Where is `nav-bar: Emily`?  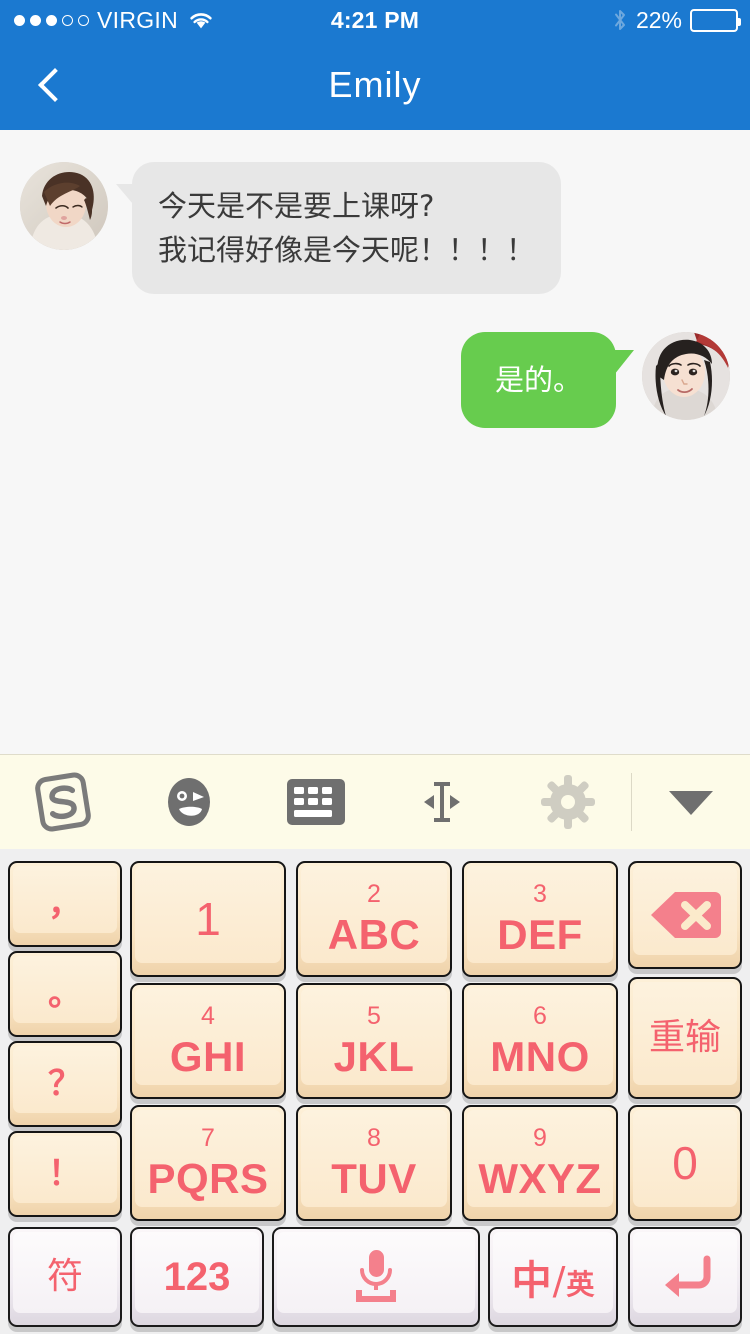
nav-bar: Emily is located at coordinates (375, 85).